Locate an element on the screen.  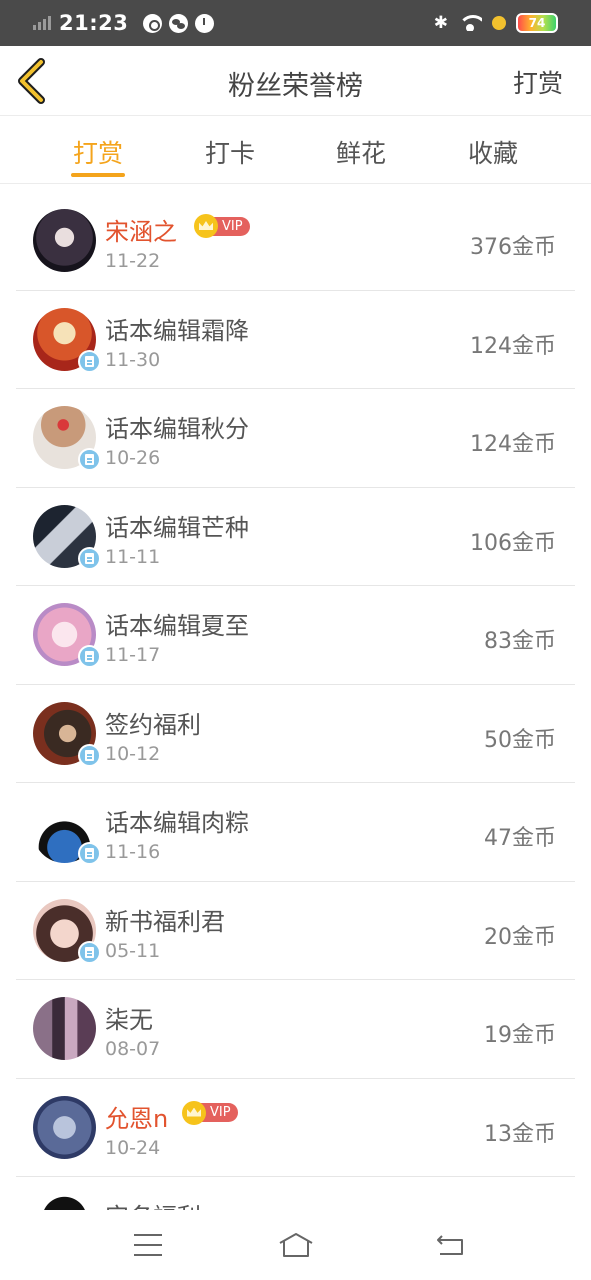
alarm-icon is located at coordinates (205, 23).